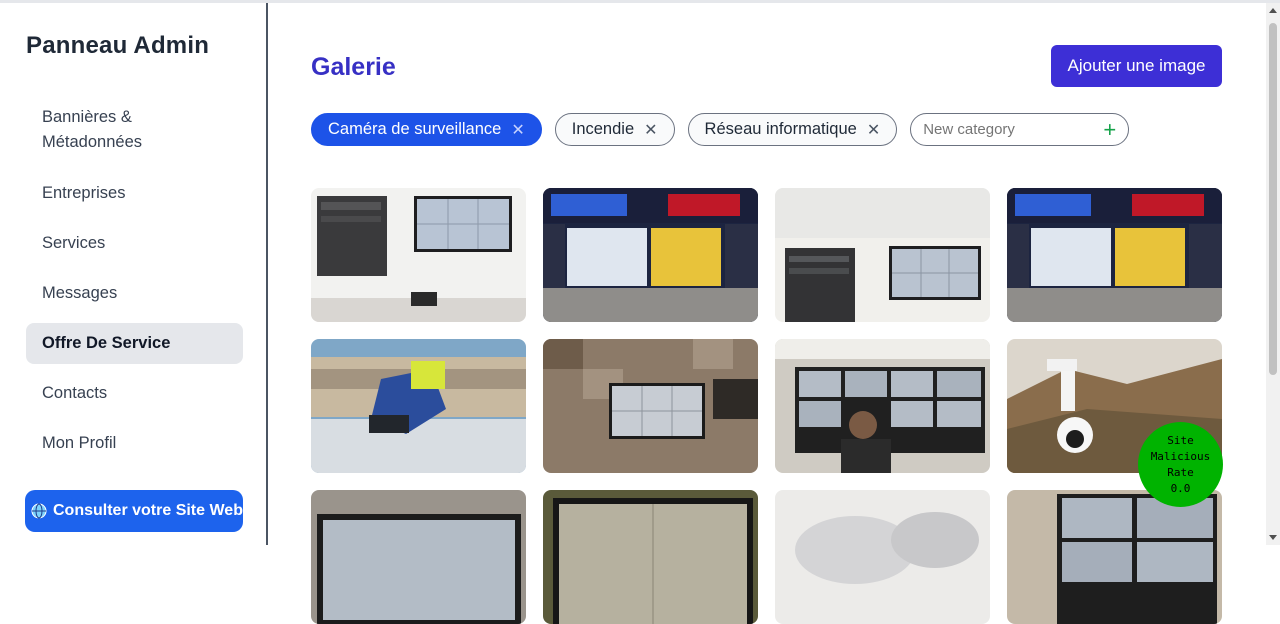 The image size is (1280, 624). I want to click on add-image-button: Ajouter une image, so click(1136, 66).